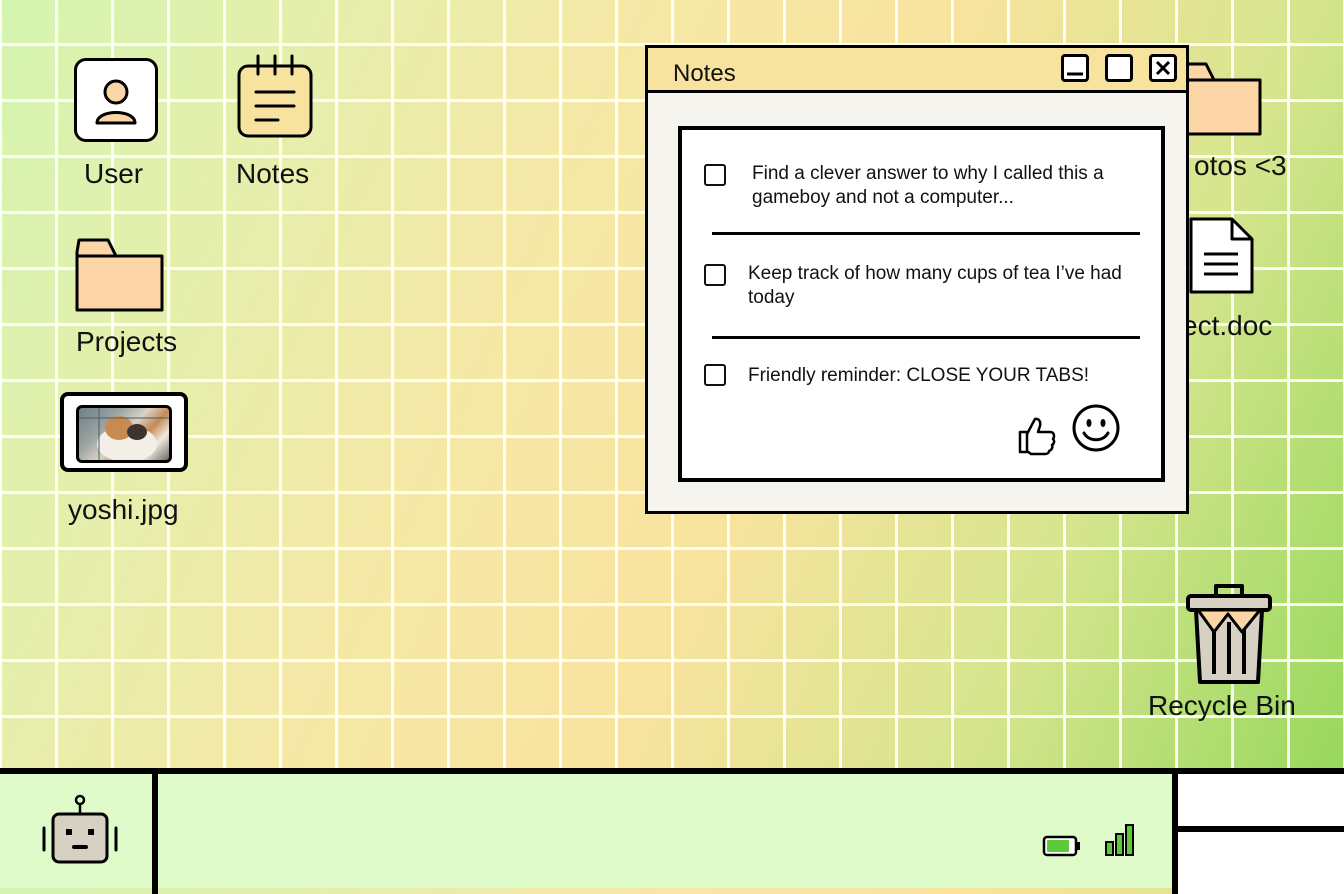 Image resolution: width=1344 pixels, height=894 pixels. Describe the element at coordinates (1261, 863) in the screenshot. I see `taskbar-tray-panel-bottom` at that location.